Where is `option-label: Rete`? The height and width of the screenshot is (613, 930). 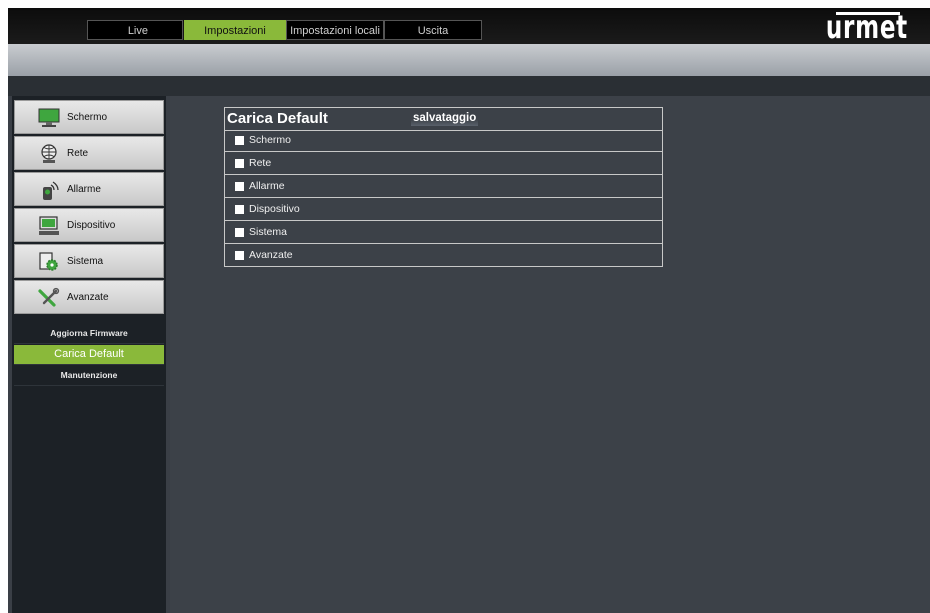 option-label: Rete is located at coordinates (260, 163).